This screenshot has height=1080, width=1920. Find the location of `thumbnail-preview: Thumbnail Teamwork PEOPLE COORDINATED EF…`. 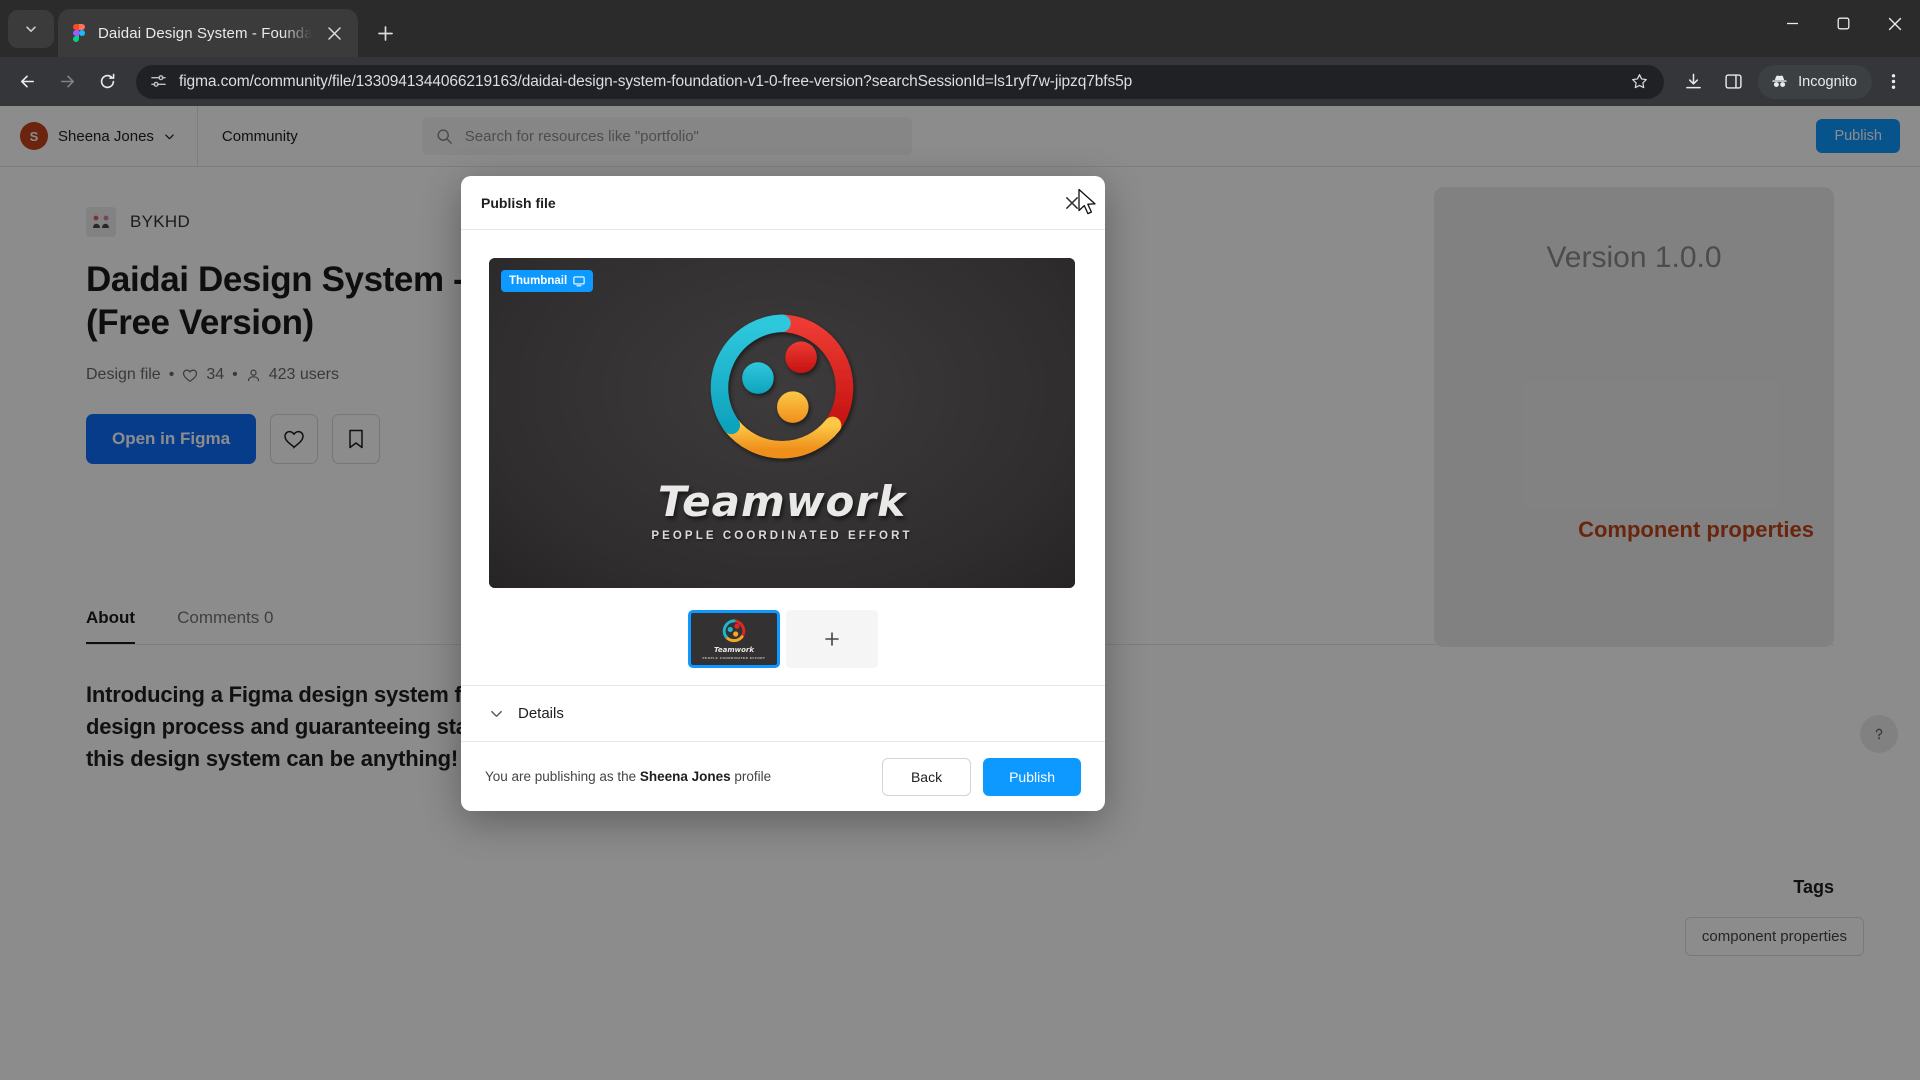

thumbnail-preview: Thumbnail Teamwork PEOPLE COORDINATED EF… is located at coordinates (782, 423).